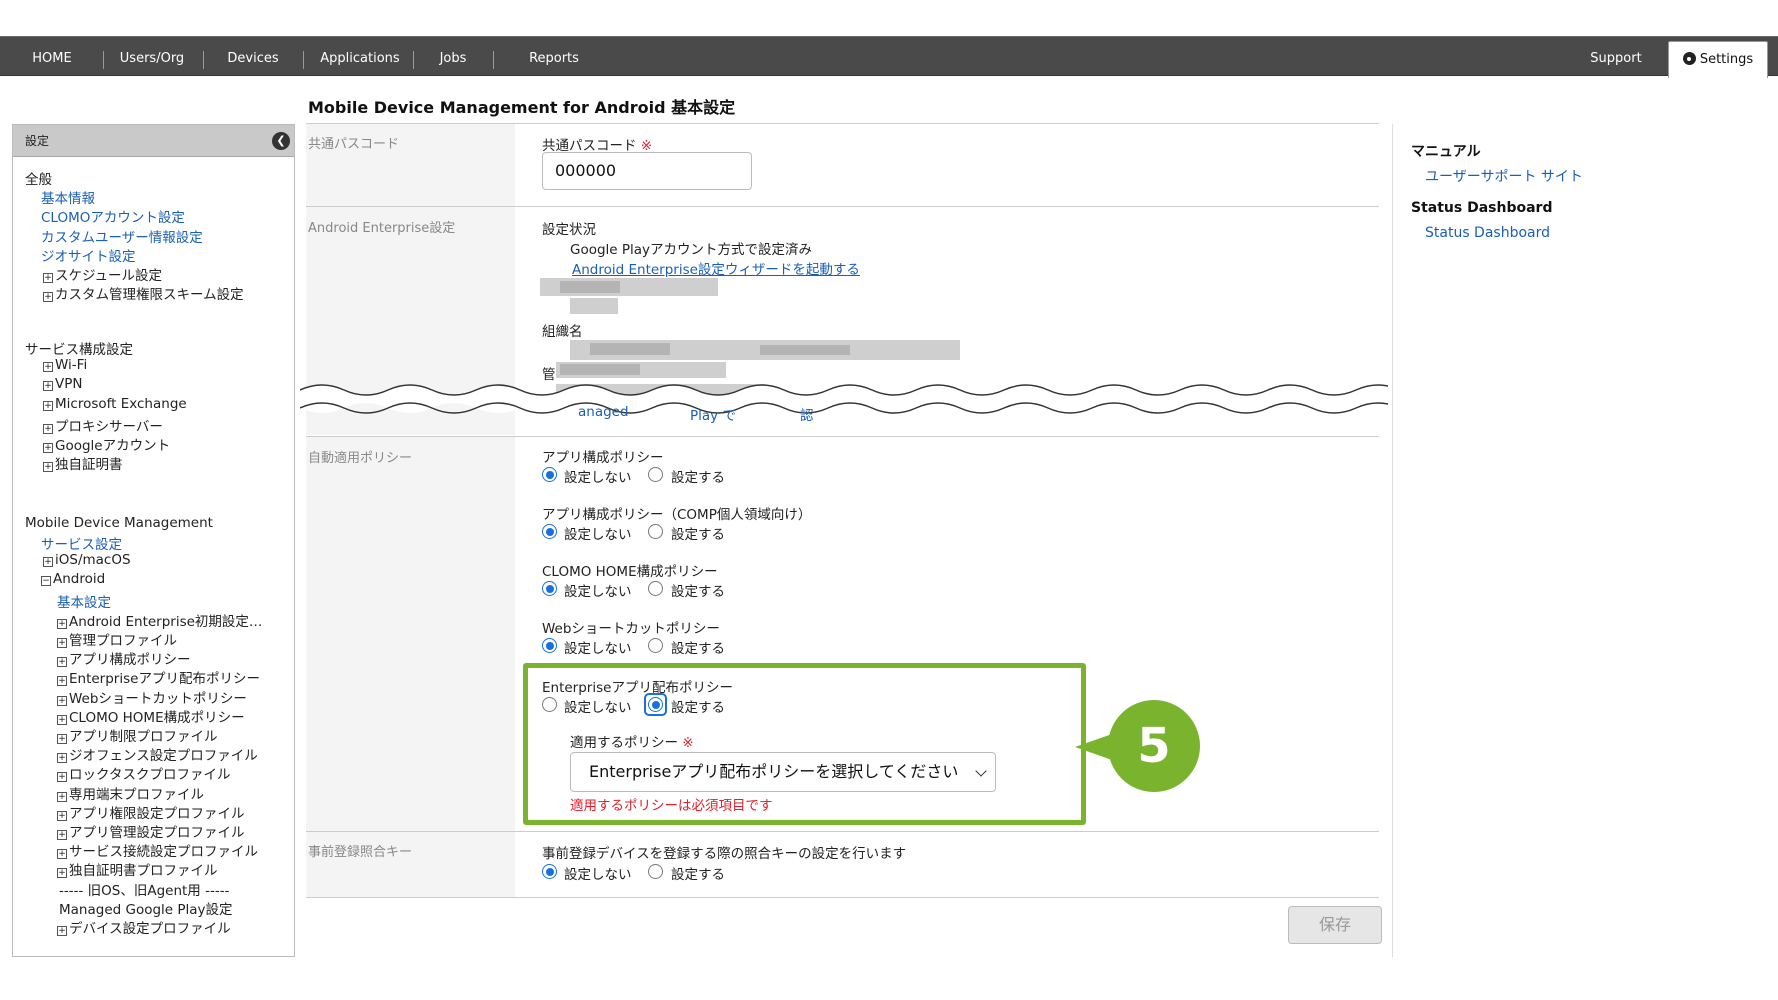 The width and height of the screenshot is (1778, 1000). I want to click on status-dashboard-link: Status Dashboard, so click(1487, 233).